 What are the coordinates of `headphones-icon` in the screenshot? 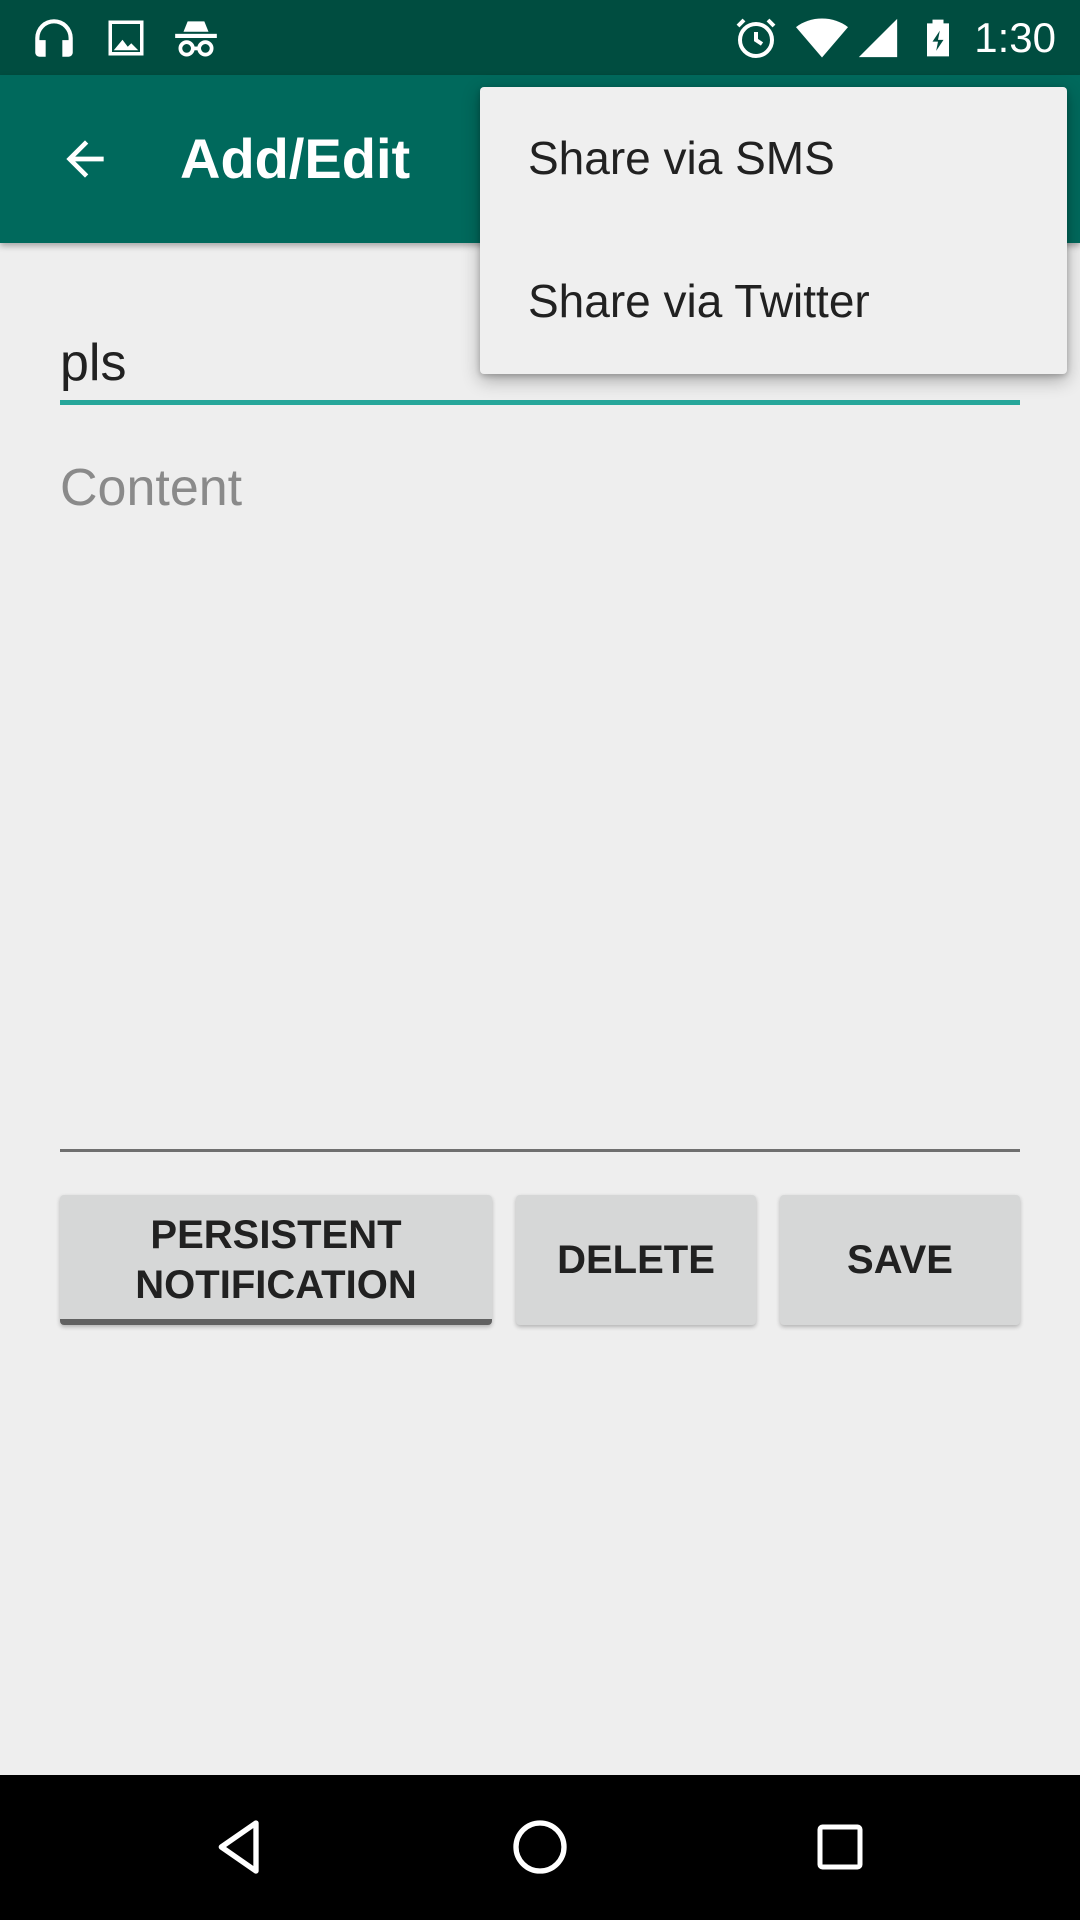 It's located at (54, 38).